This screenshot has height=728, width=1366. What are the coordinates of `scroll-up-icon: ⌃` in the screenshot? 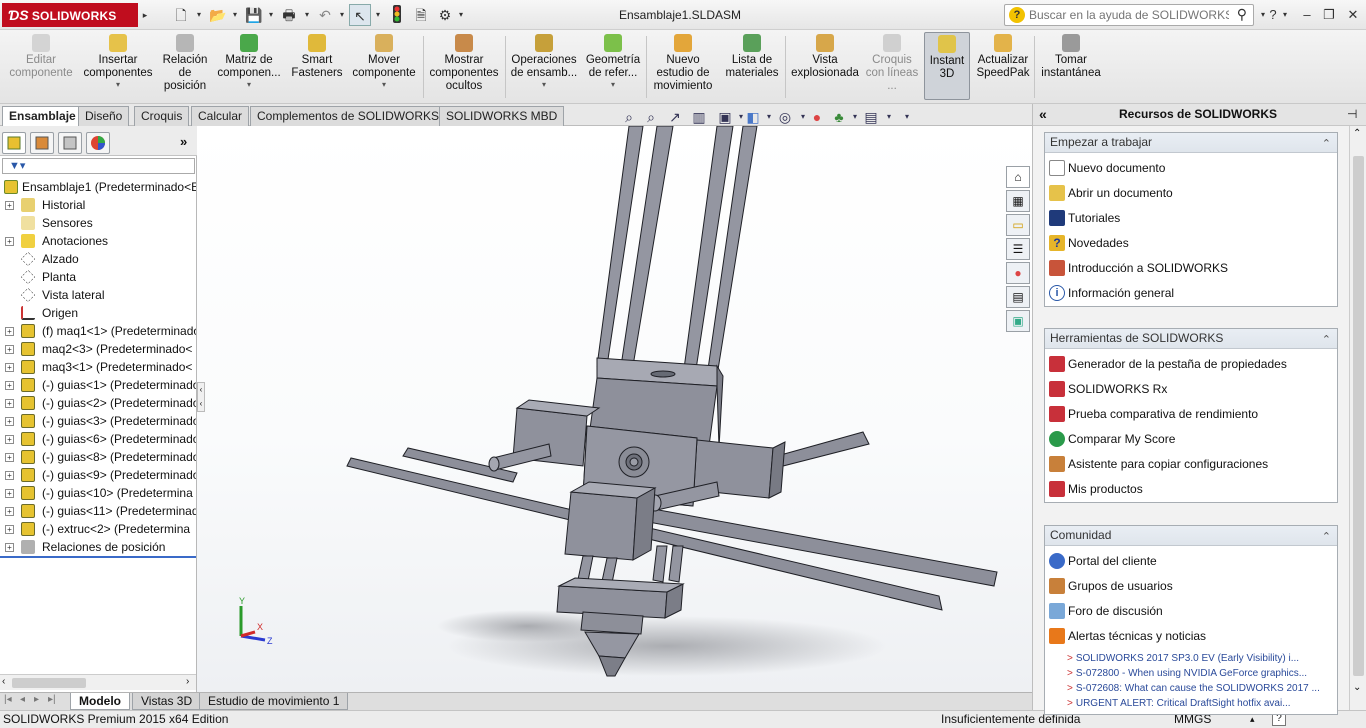 It's located at (1357, 133).